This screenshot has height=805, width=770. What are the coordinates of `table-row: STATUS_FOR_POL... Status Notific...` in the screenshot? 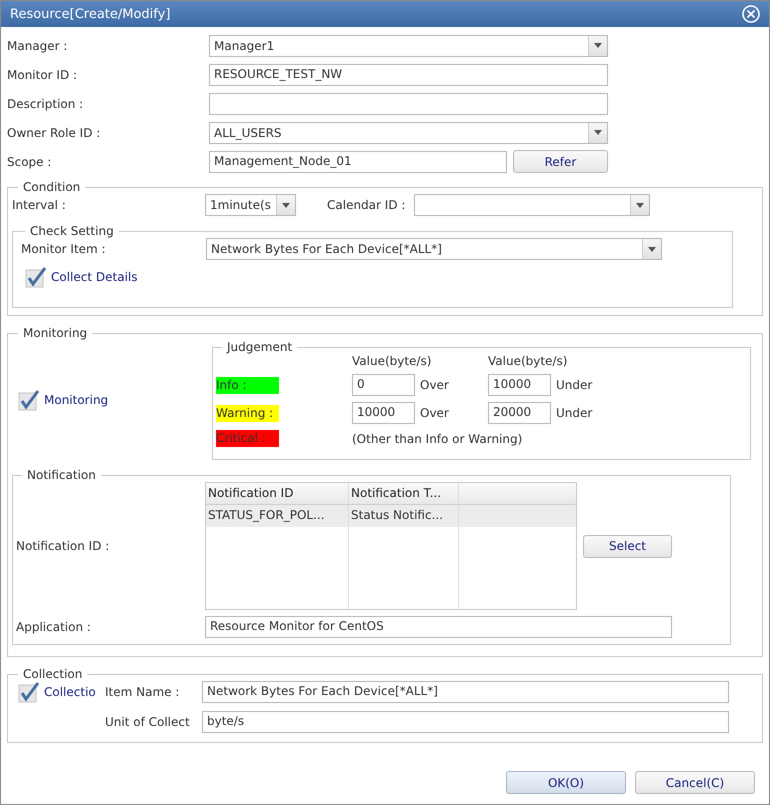 It's located at (391, 516).